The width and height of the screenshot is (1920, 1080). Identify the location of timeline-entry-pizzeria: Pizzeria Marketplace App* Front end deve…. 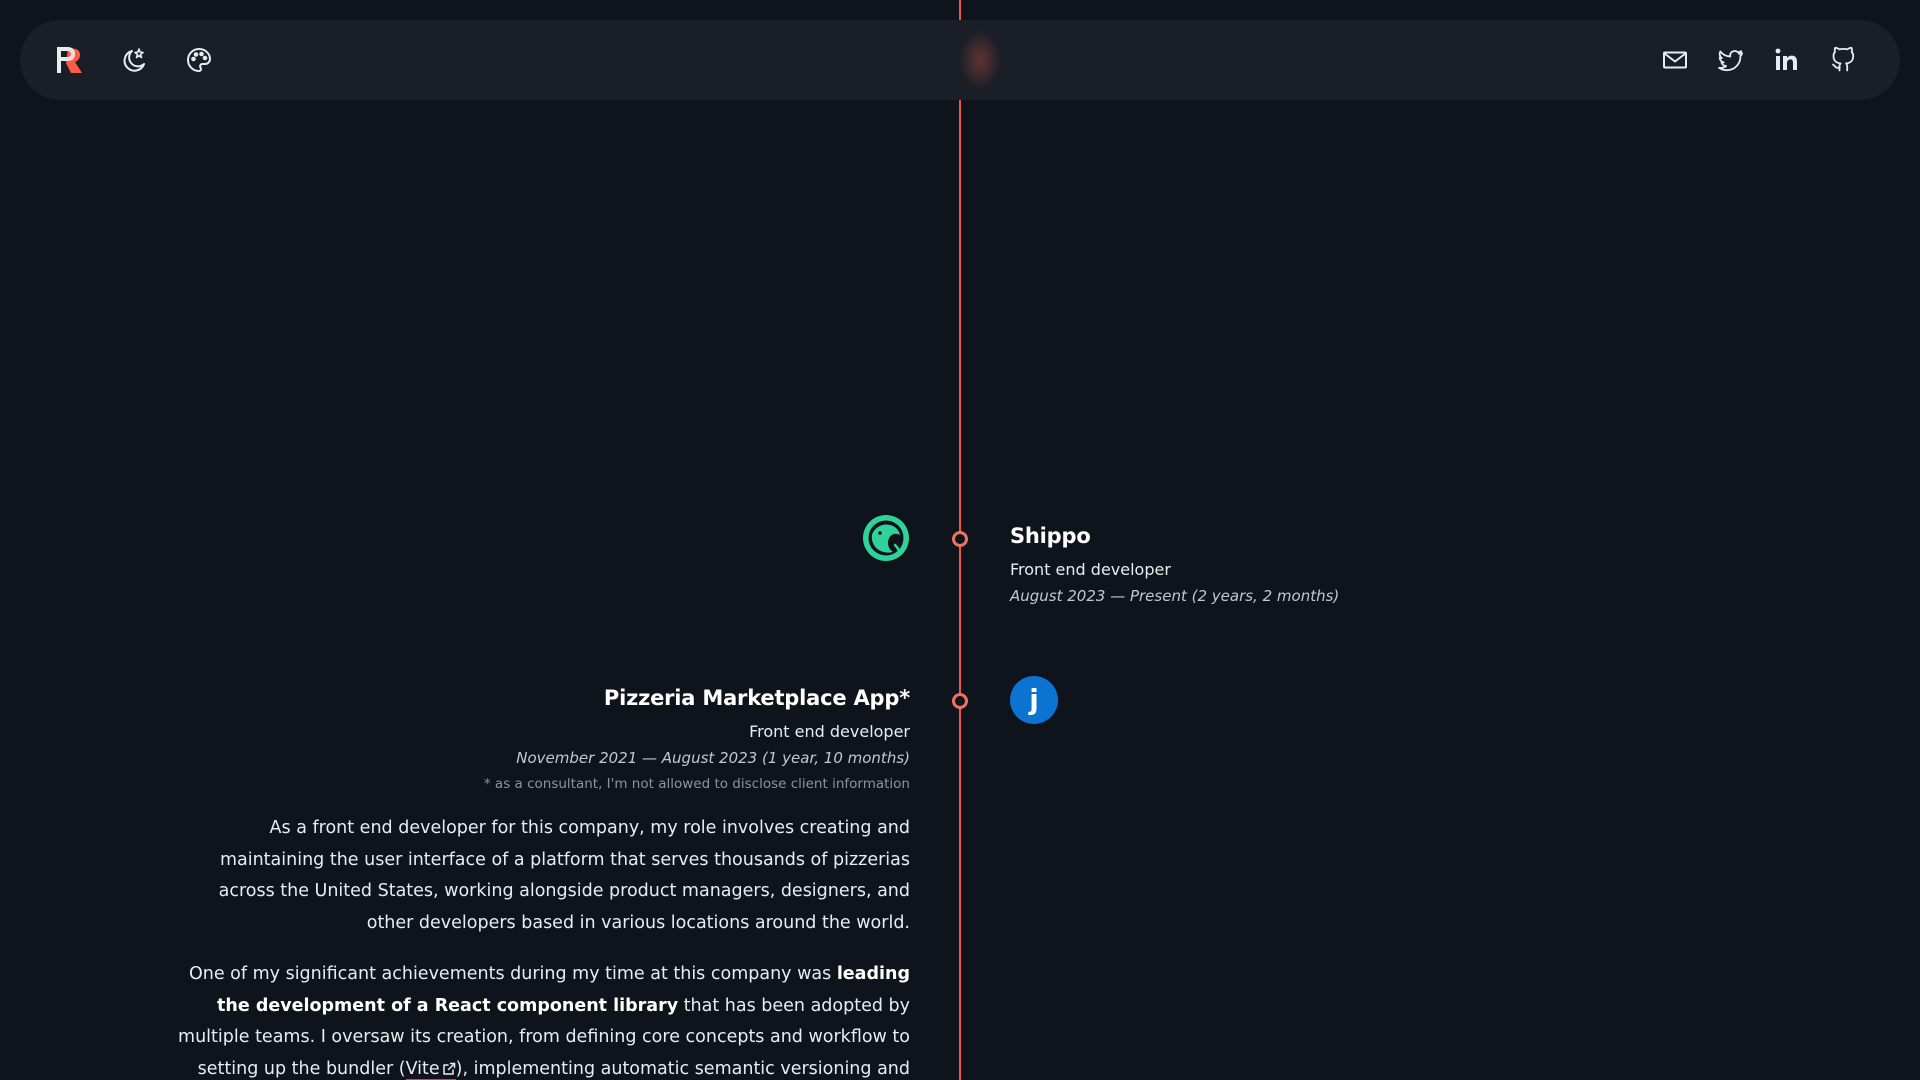
(540, 883).